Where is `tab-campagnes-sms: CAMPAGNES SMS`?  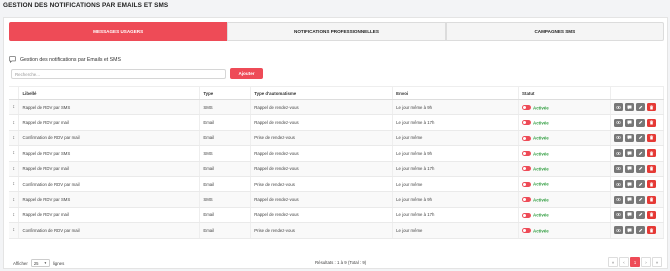 tab-campagnes-sms: CAMPAGNES SMS is located at coordinates (554, 31).